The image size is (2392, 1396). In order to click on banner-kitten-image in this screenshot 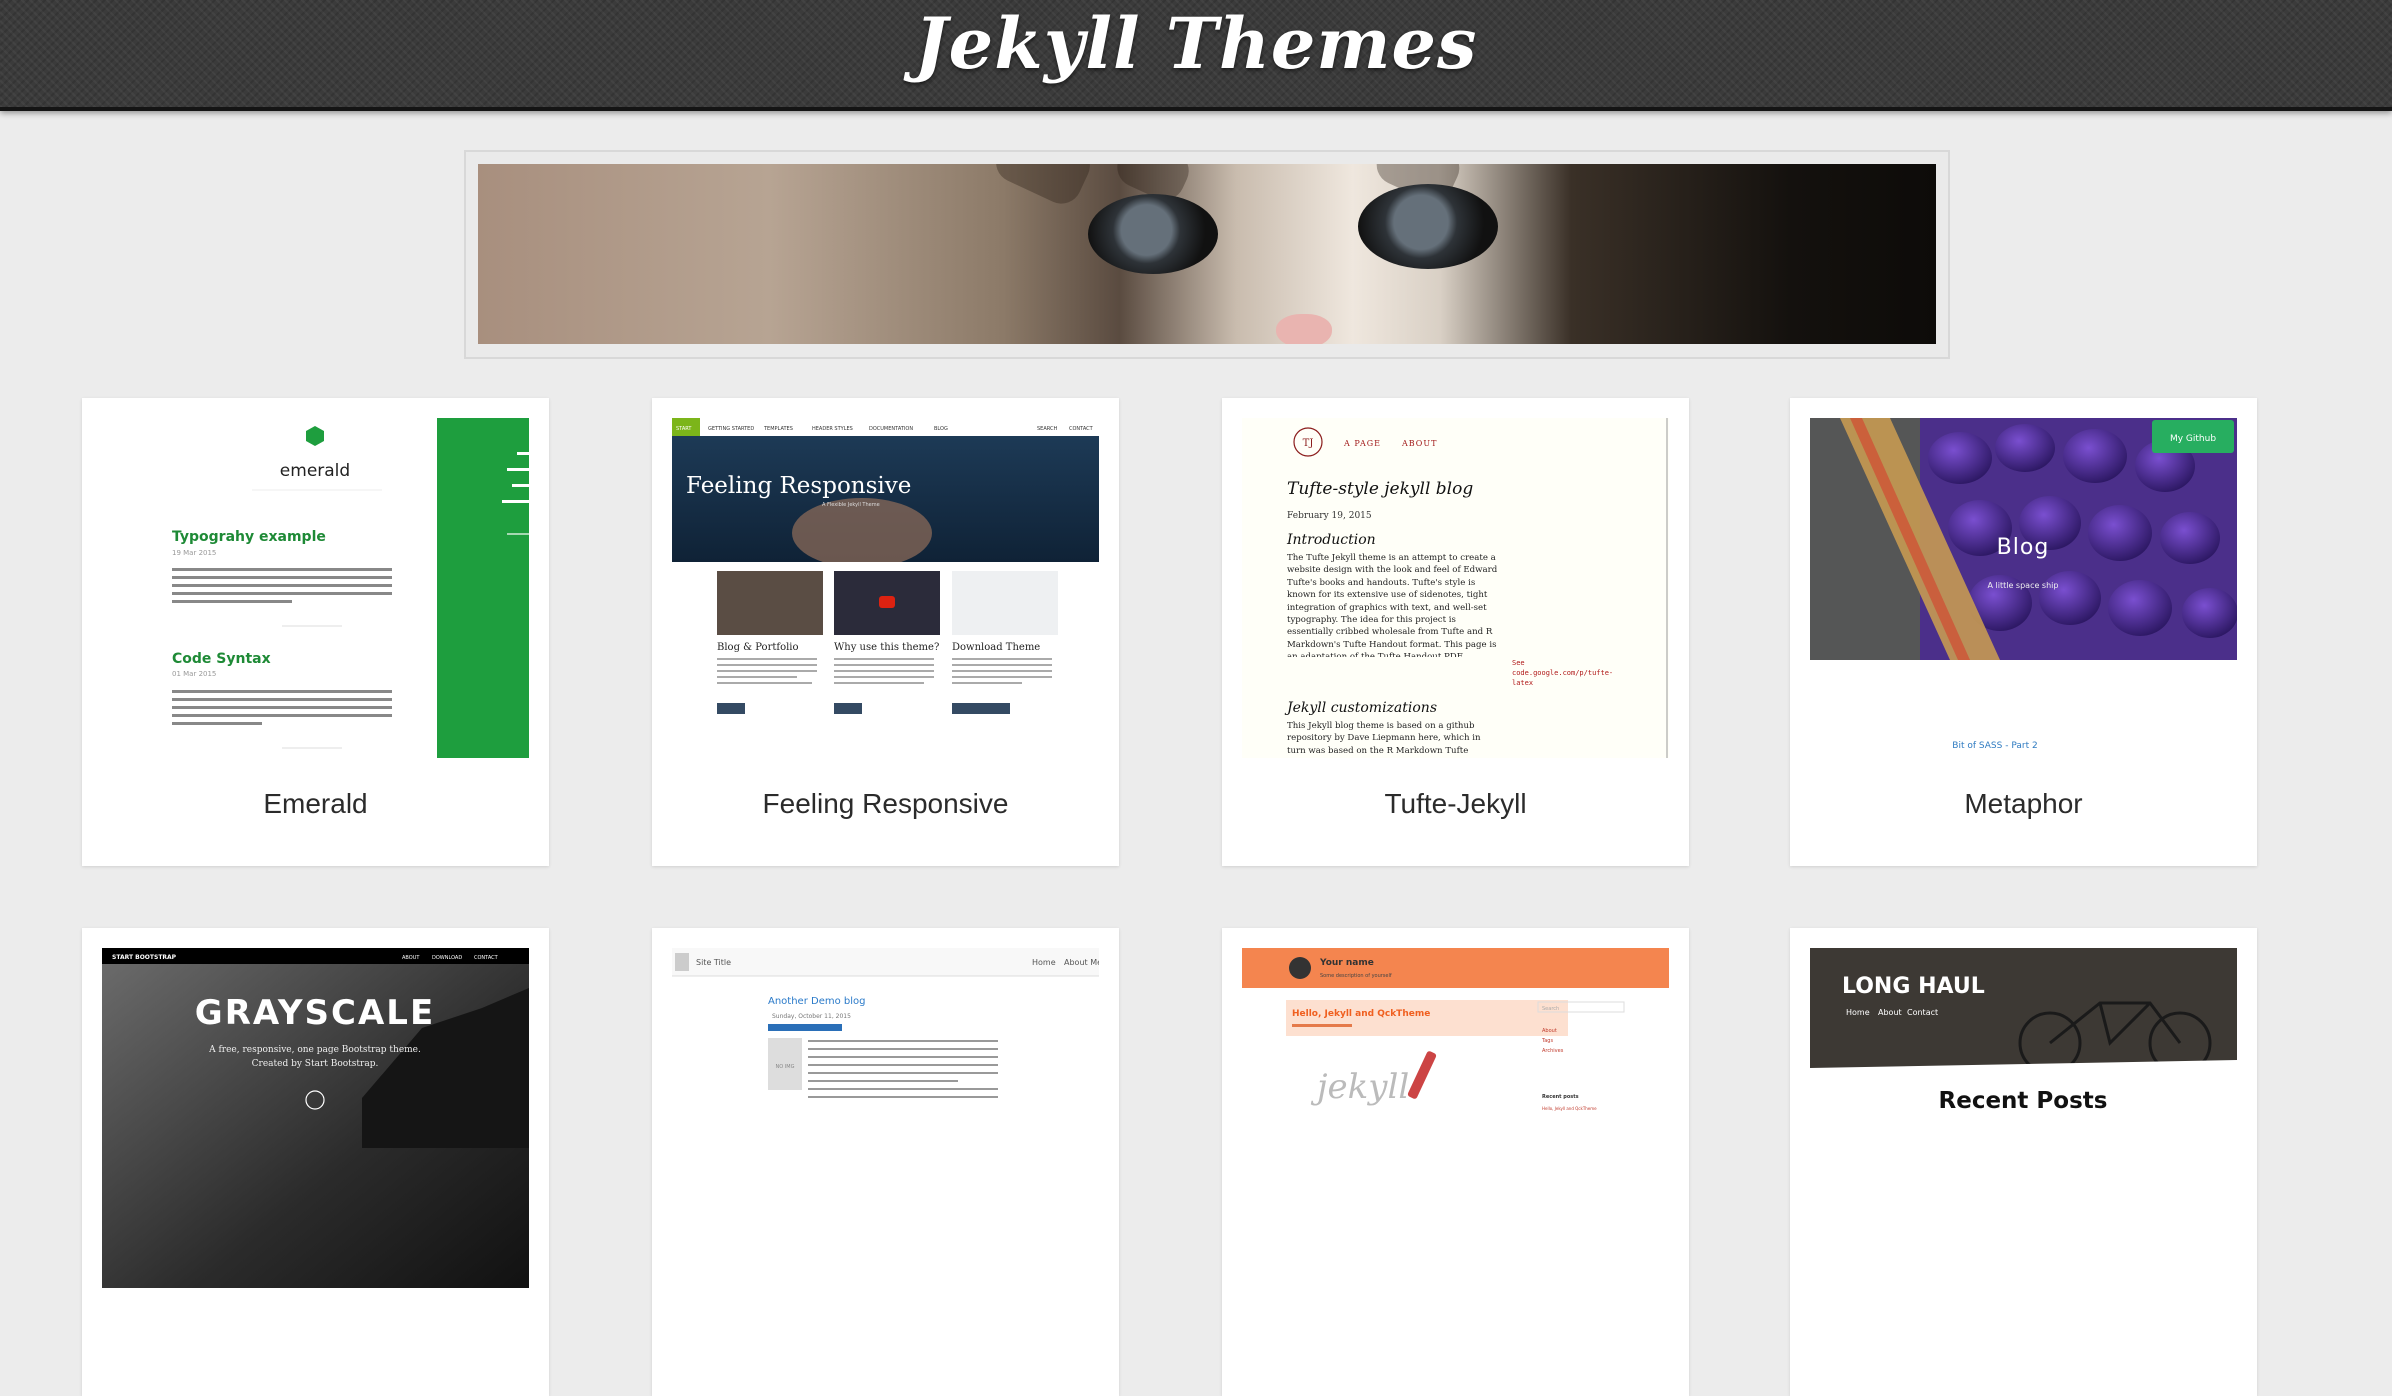, I will do `click(1207, 254)`.